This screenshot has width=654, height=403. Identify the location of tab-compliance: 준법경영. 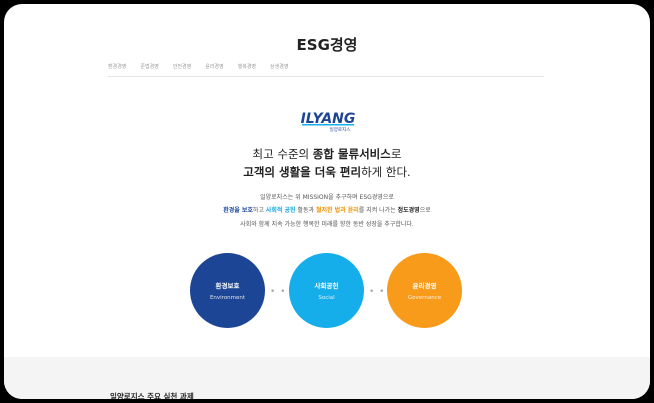
(149, 66).